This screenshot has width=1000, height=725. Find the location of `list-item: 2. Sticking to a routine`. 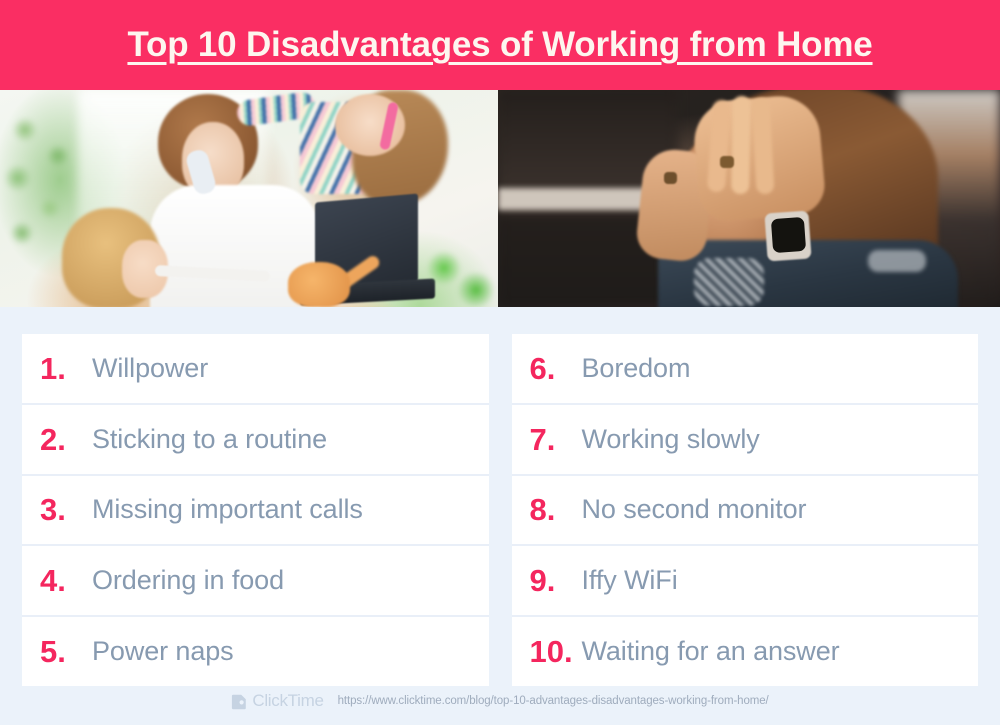

list-item: 2. Sticking to a routine is located at coordinates (255, 440).